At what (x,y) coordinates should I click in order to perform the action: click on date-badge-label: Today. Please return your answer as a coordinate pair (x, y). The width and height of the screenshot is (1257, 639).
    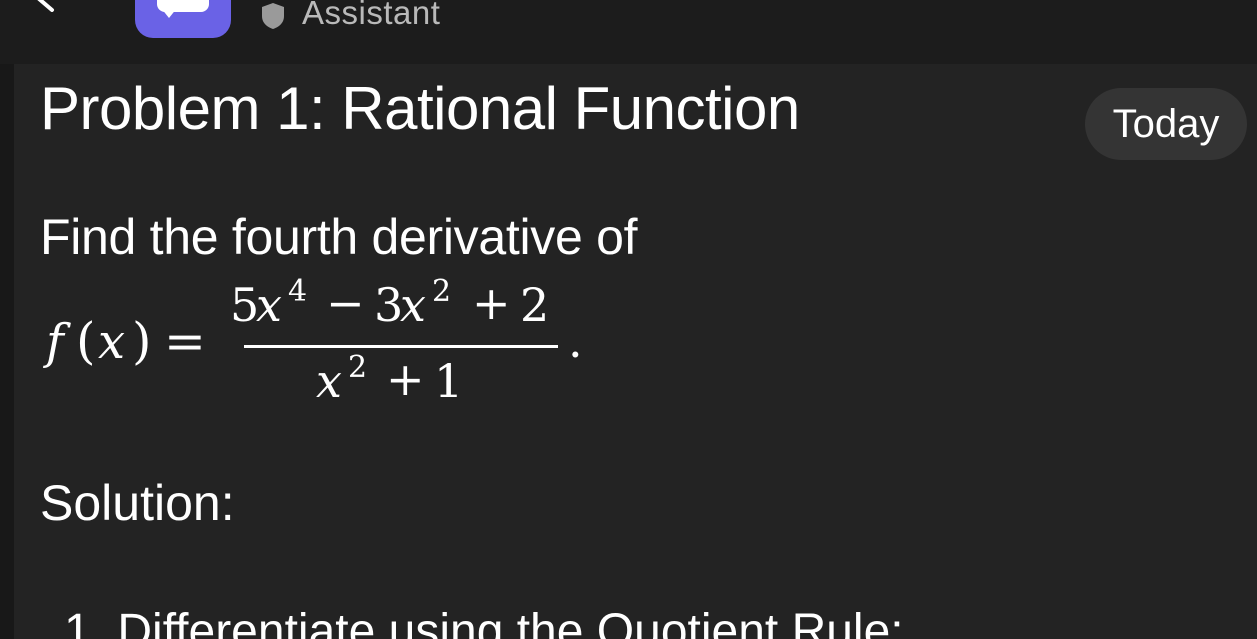
    Looking at the image, I should click on (1166, 123).